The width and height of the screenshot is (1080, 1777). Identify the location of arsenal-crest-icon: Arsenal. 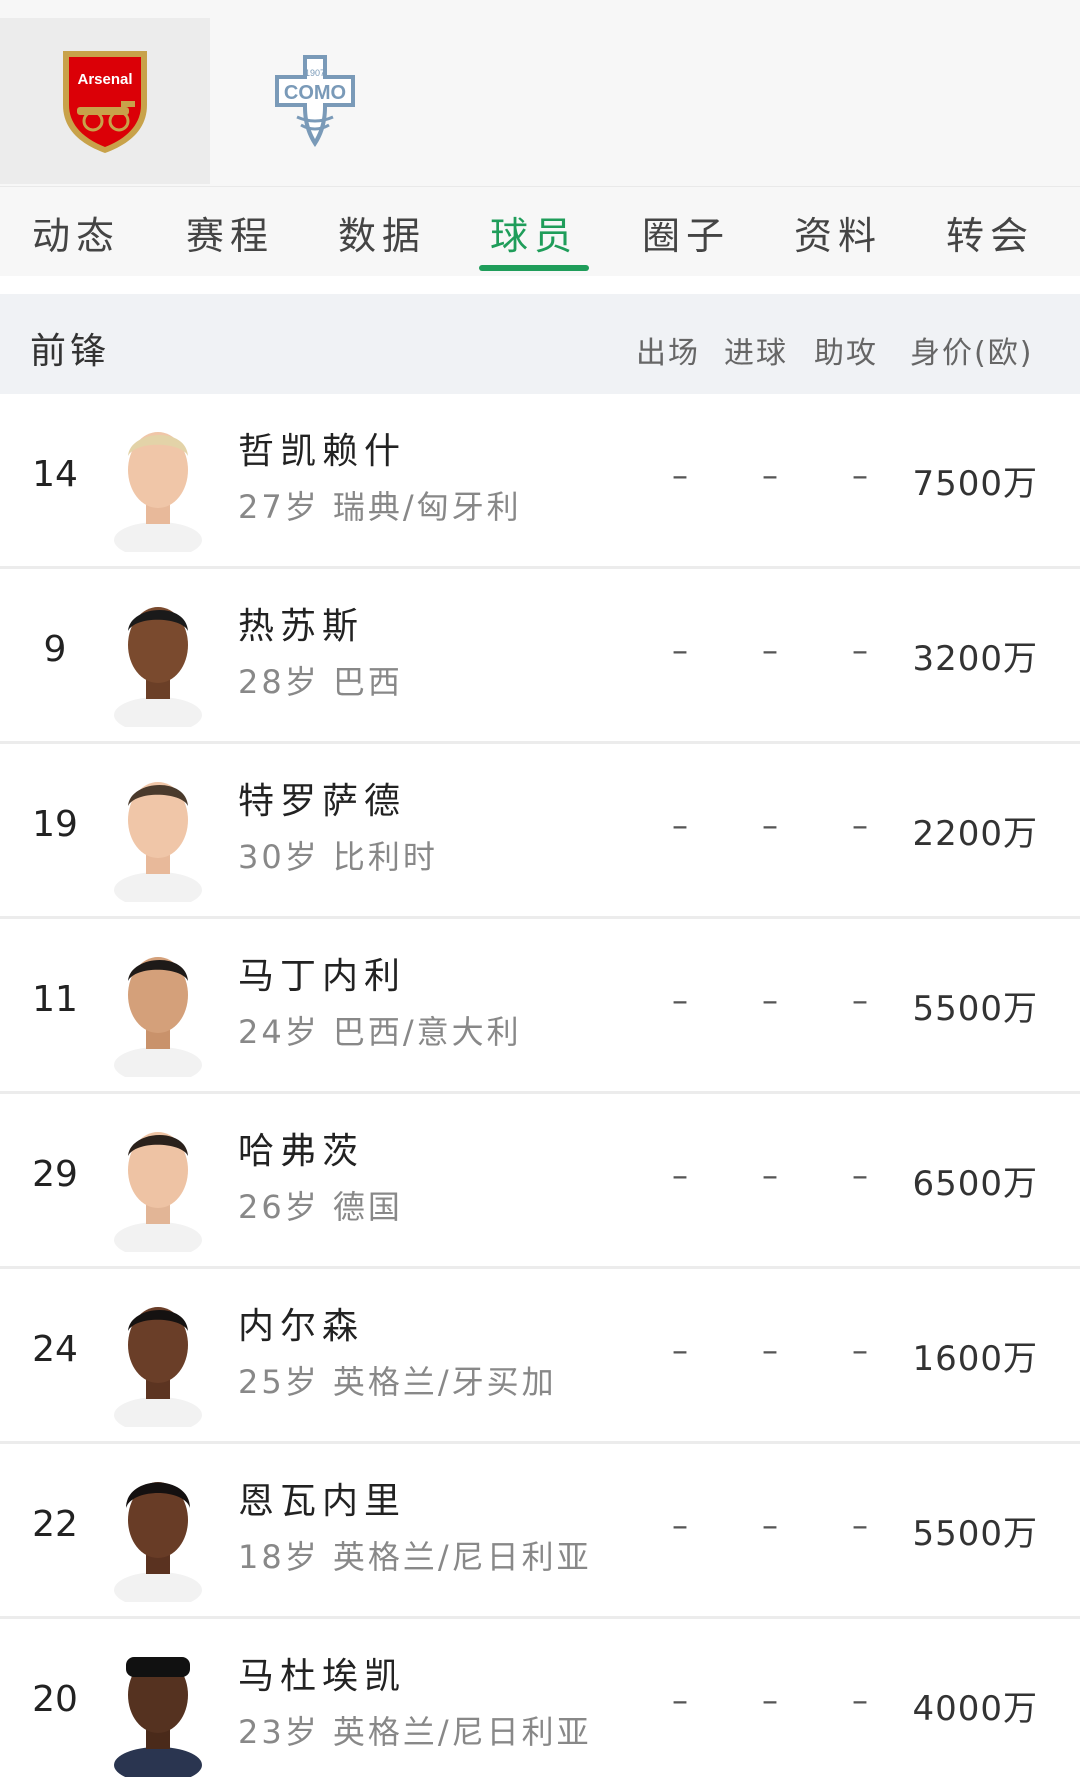
(105, 102).